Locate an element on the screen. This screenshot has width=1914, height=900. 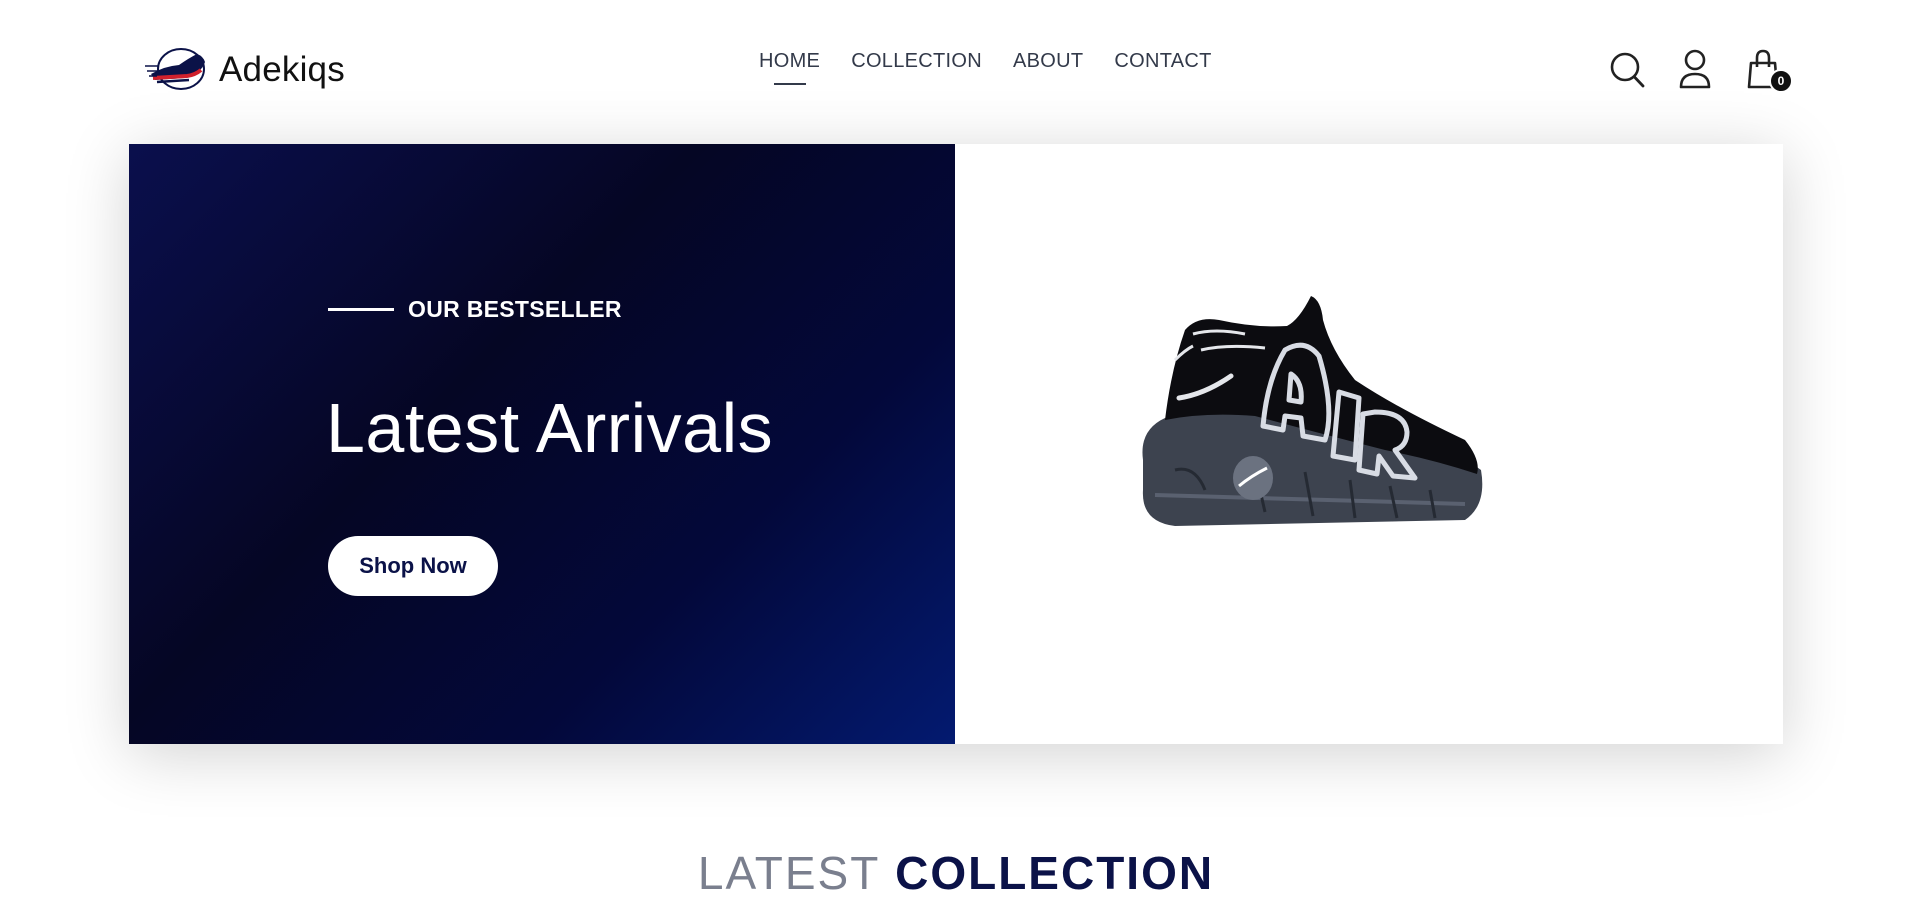
latest-collection-heading: LATEST COLLECTION is located at coordinates (956, 873).